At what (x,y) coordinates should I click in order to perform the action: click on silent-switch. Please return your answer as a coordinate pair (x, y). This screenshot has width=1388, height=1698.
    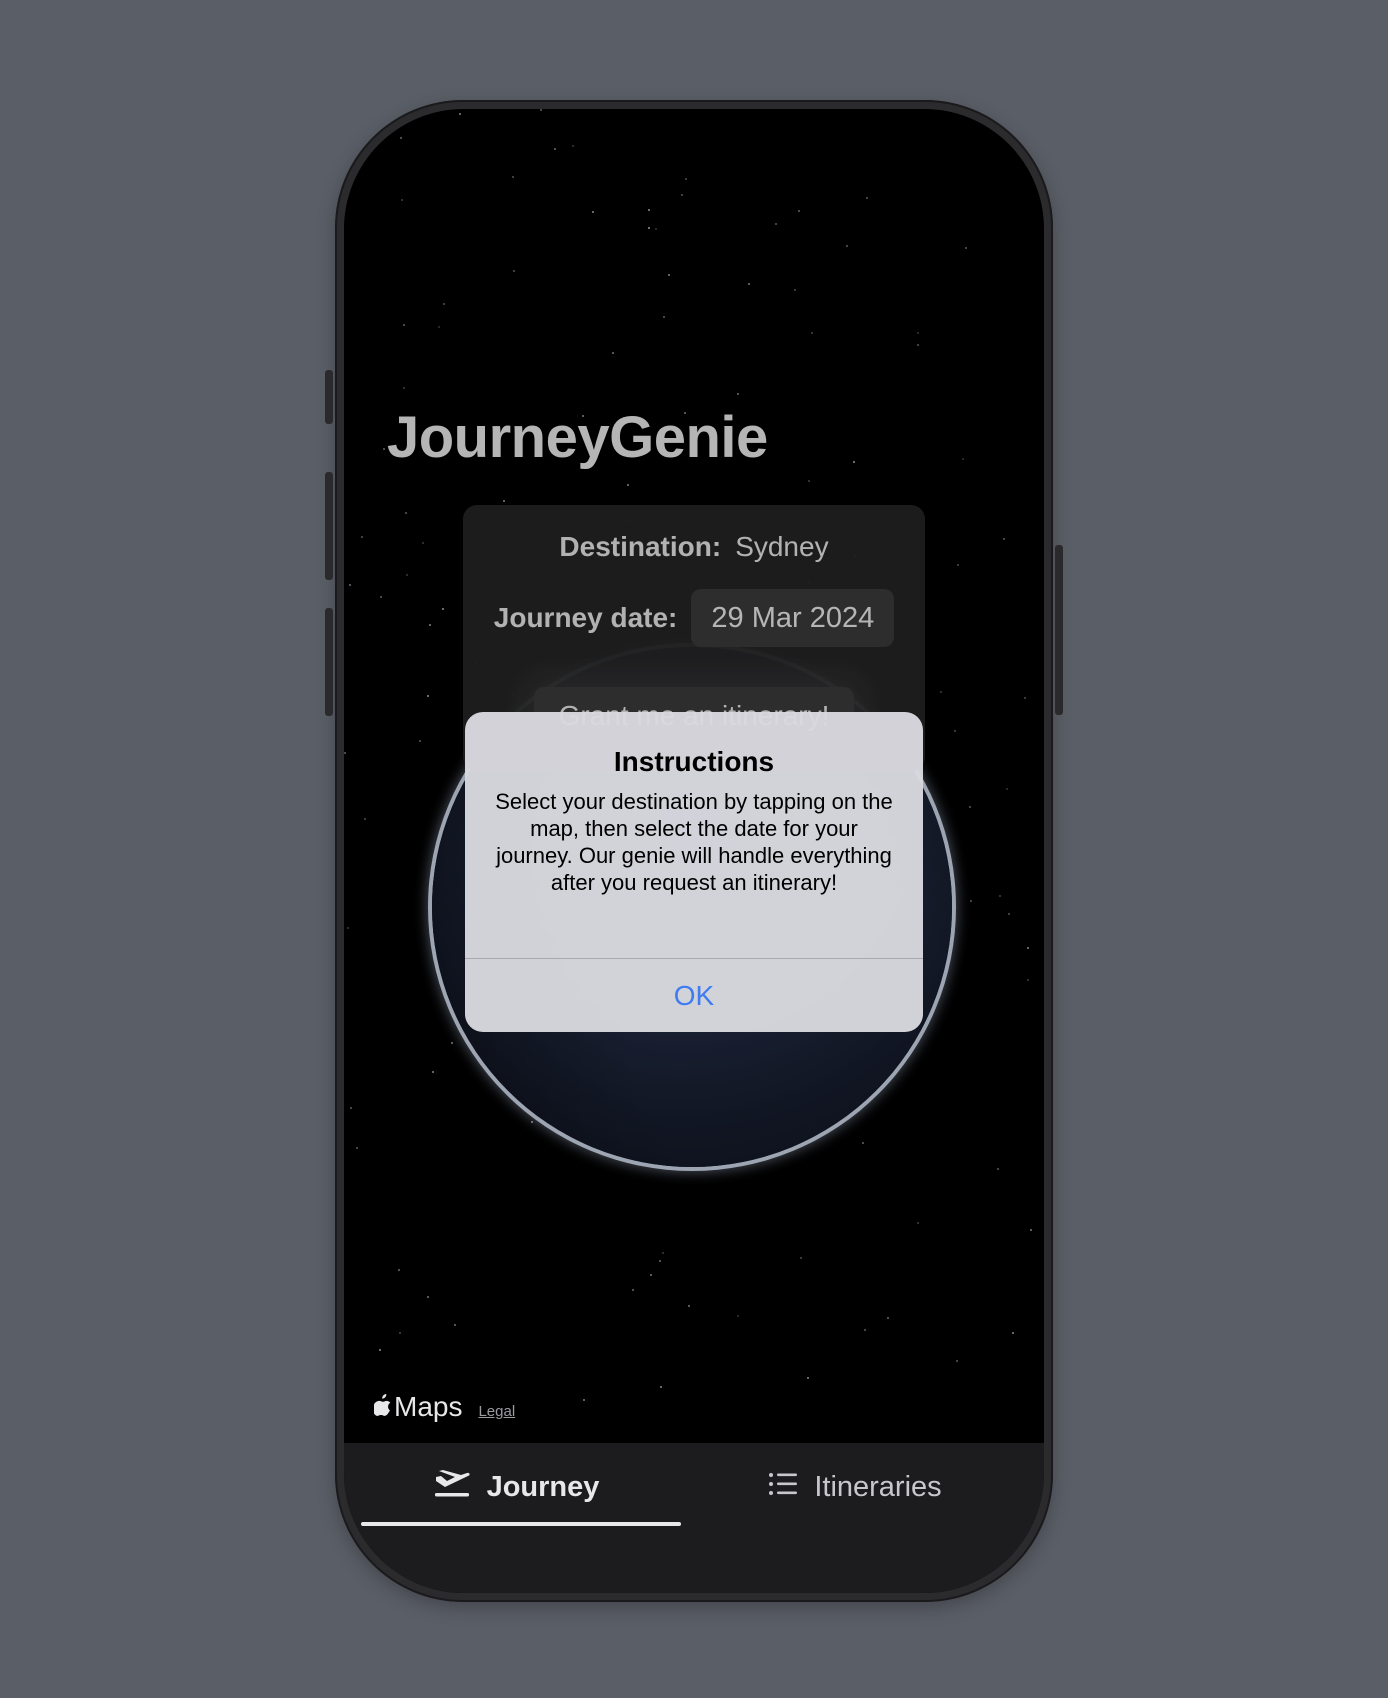
    Looking at the image, I should click on (329, 397).